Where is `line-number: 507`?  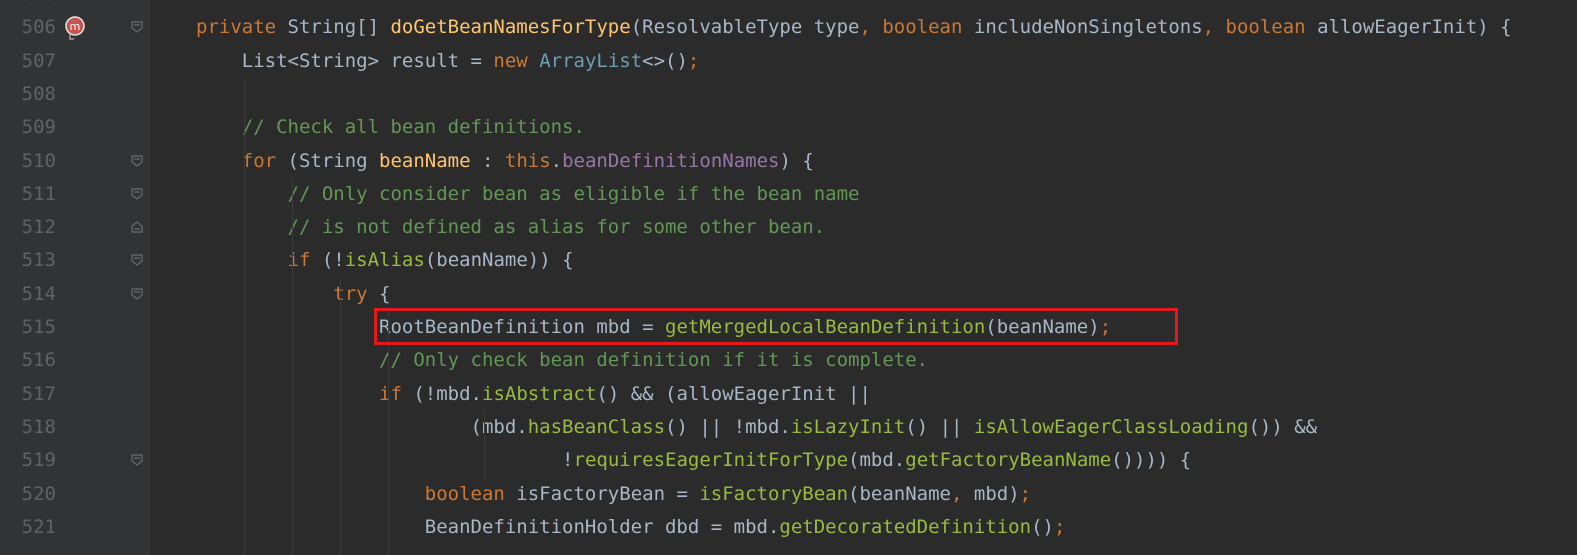
line-number: 507 is located at coordinates (38, 60).